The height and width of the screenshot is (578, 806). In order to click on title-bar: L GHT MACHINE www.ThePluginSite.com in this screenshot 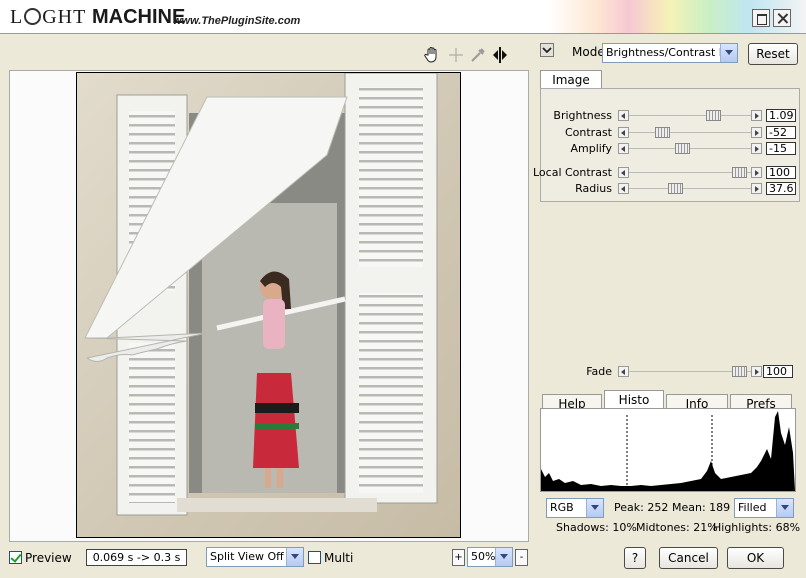, I will do `click(403, 17)`.